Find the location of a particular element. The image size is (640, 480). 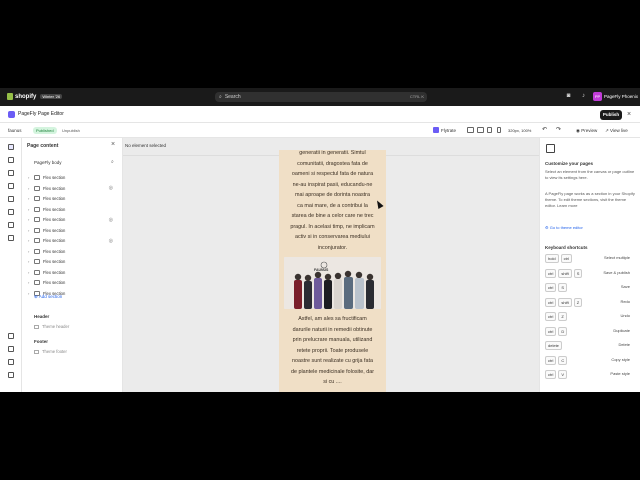

page-settings-icon is located at coordinates (11, 212).